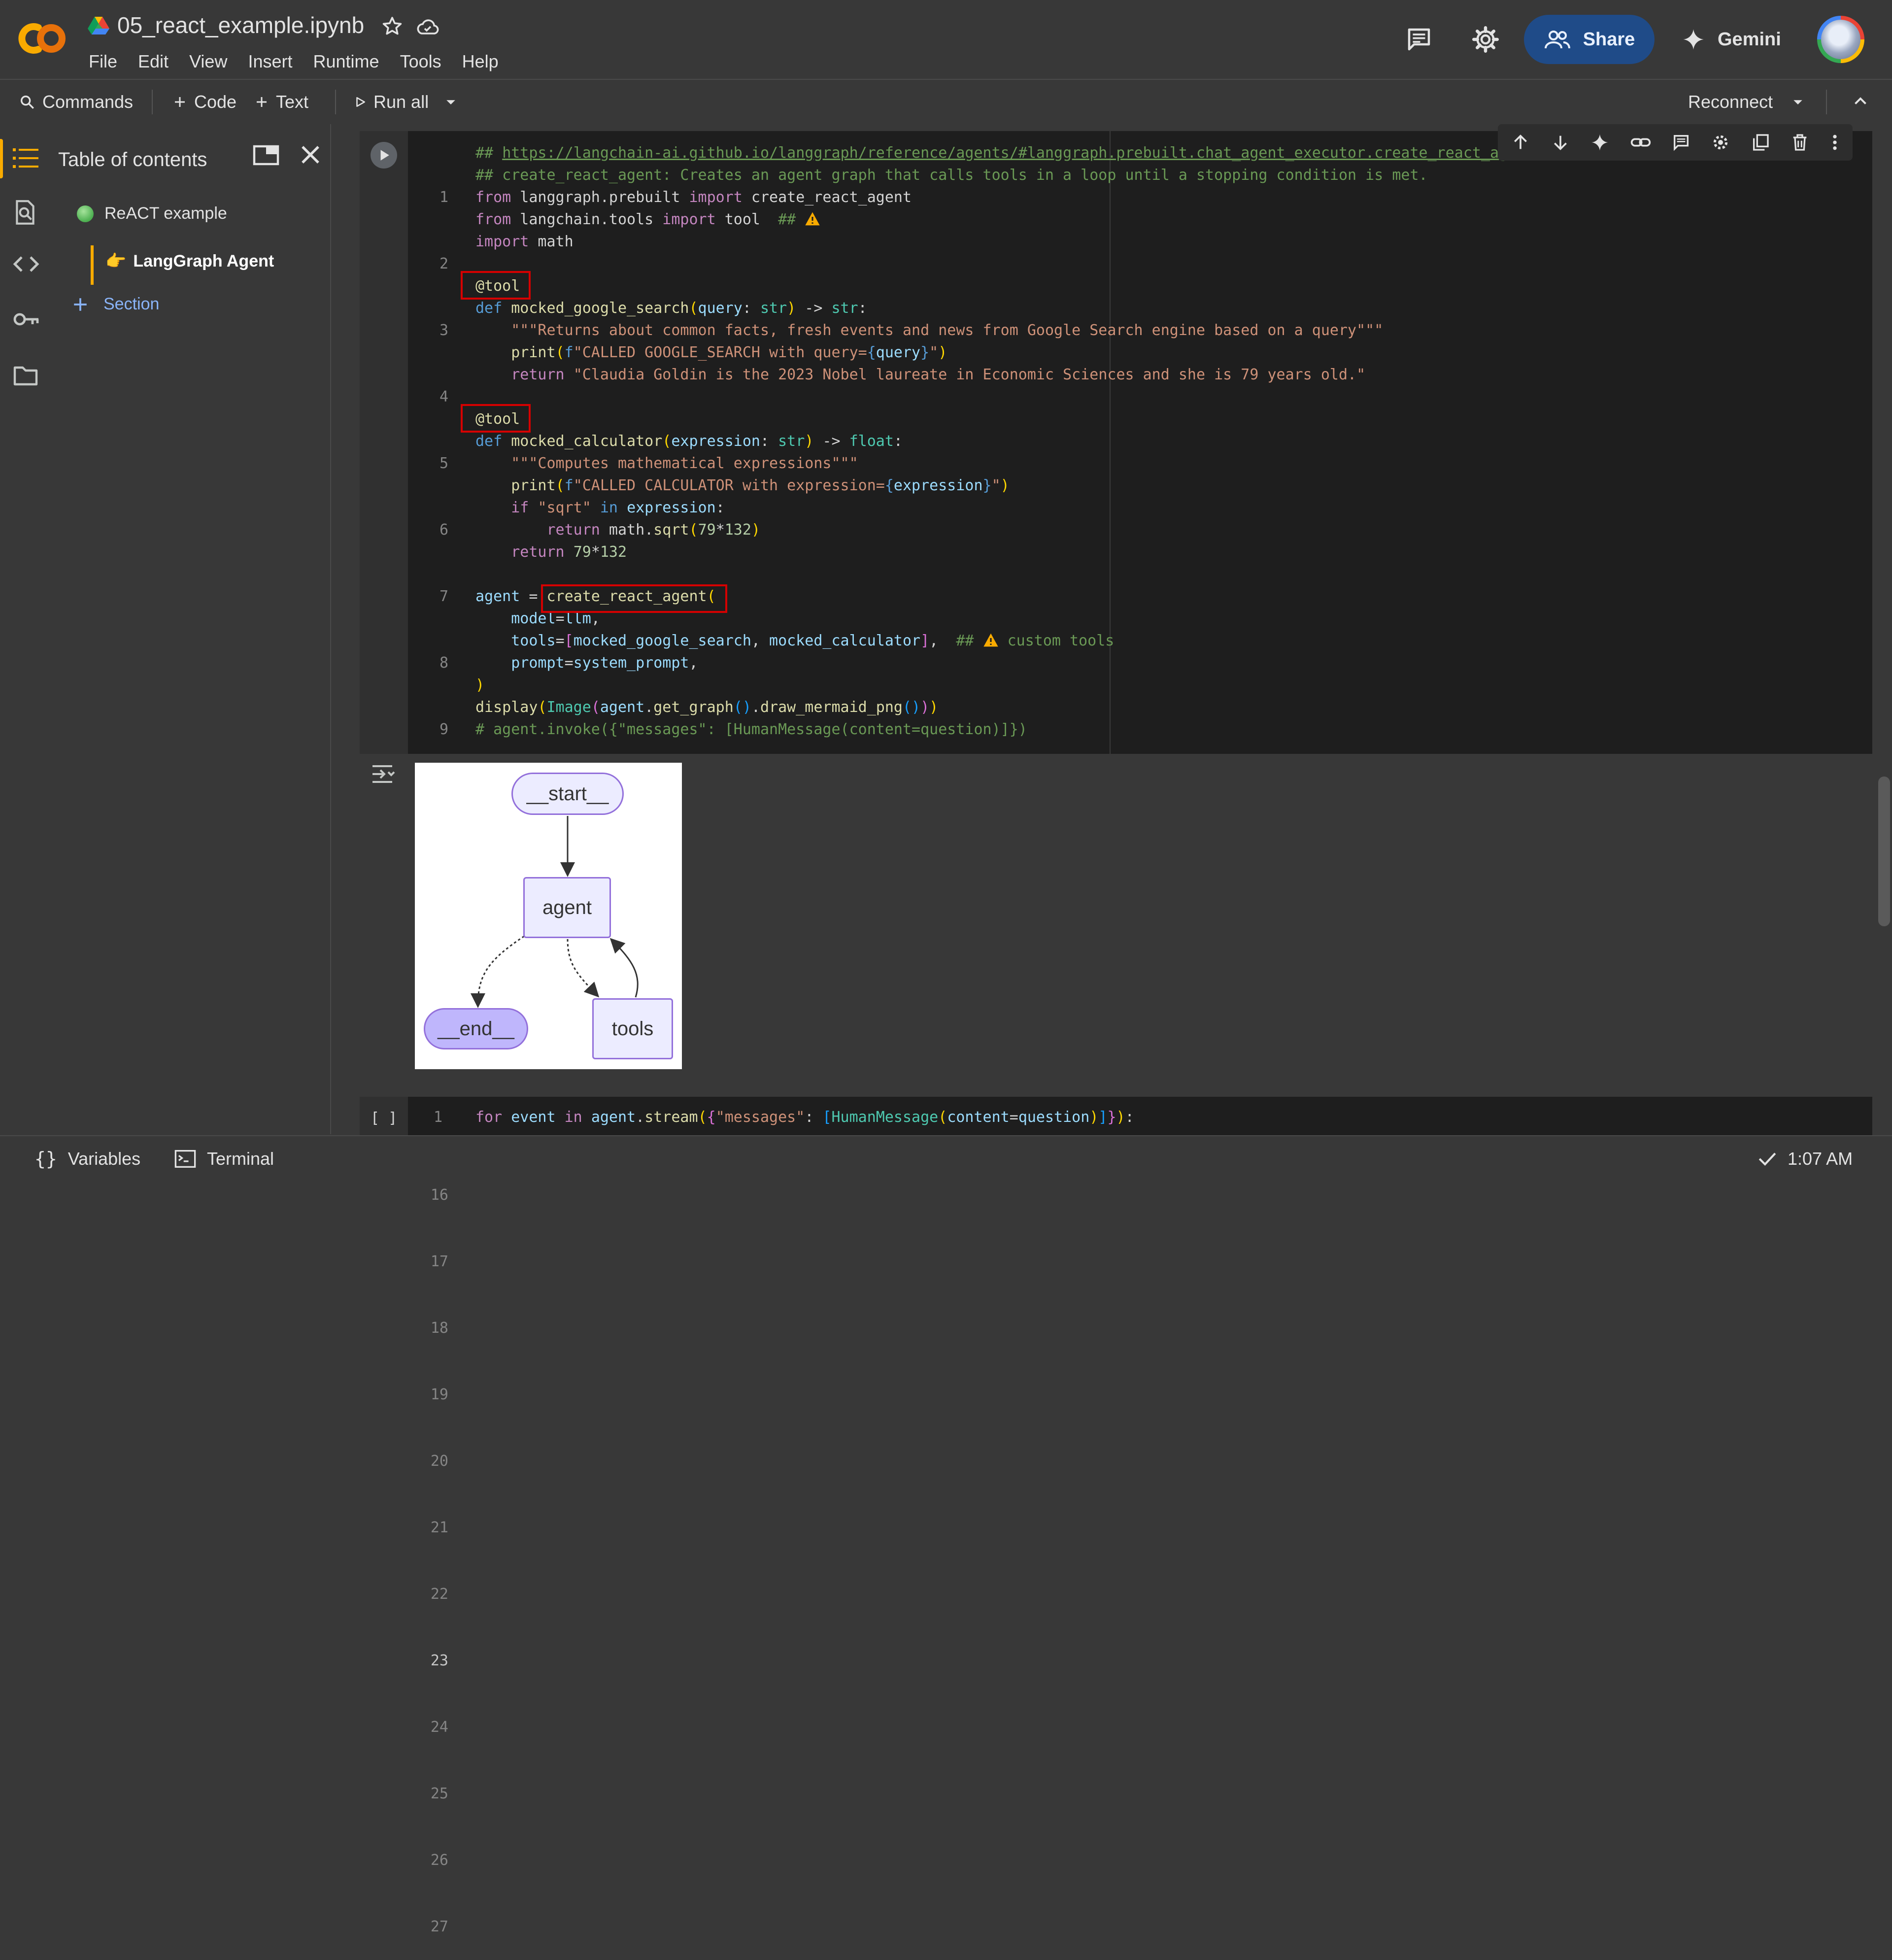  Describe the element at coordinates (360, 102) in the screenshot. I see `play-icon` at that location.